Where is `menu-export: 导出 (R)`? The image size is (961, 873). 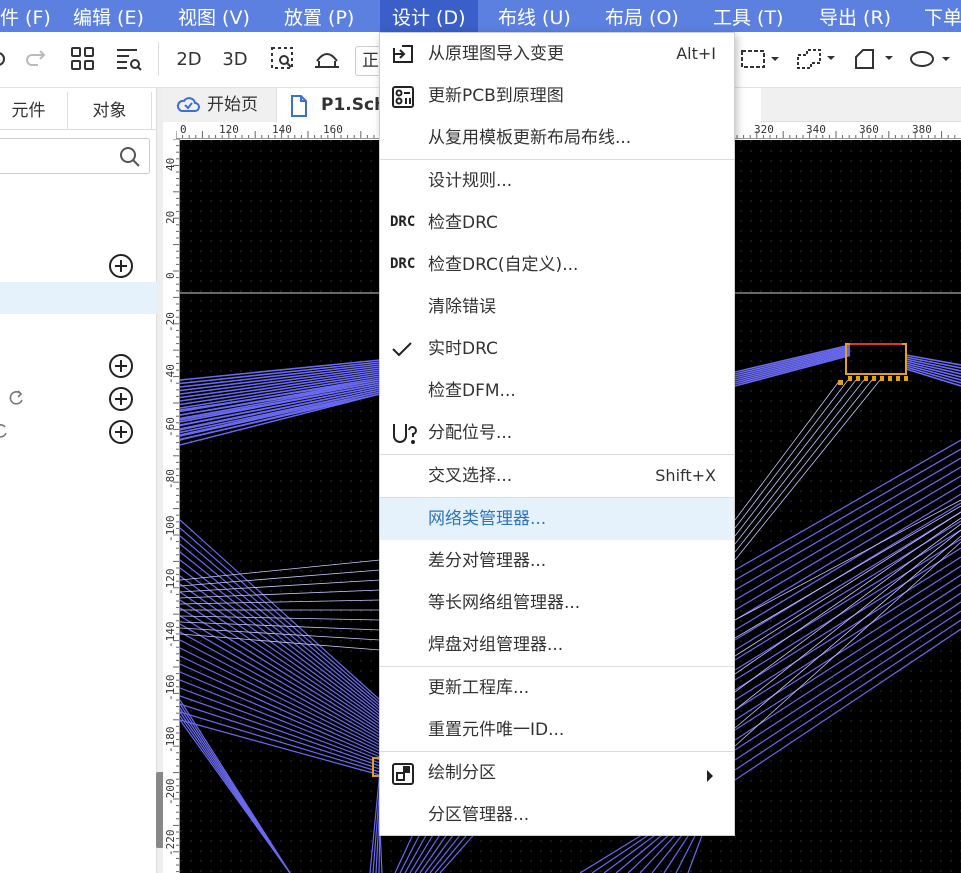 menu-export: 导出 (R) is located at coordinates (855, 16).